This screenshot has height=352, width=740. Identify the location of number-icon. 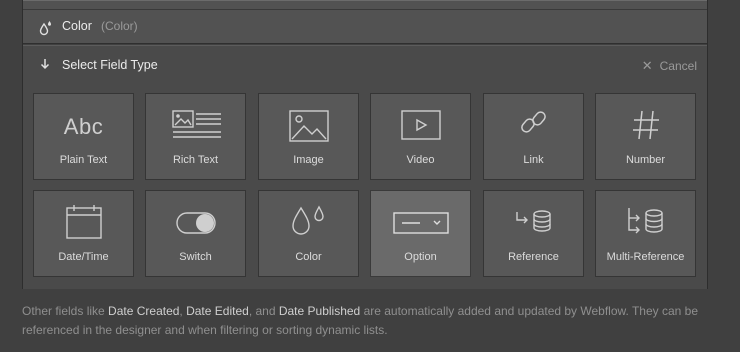
(646, 125).